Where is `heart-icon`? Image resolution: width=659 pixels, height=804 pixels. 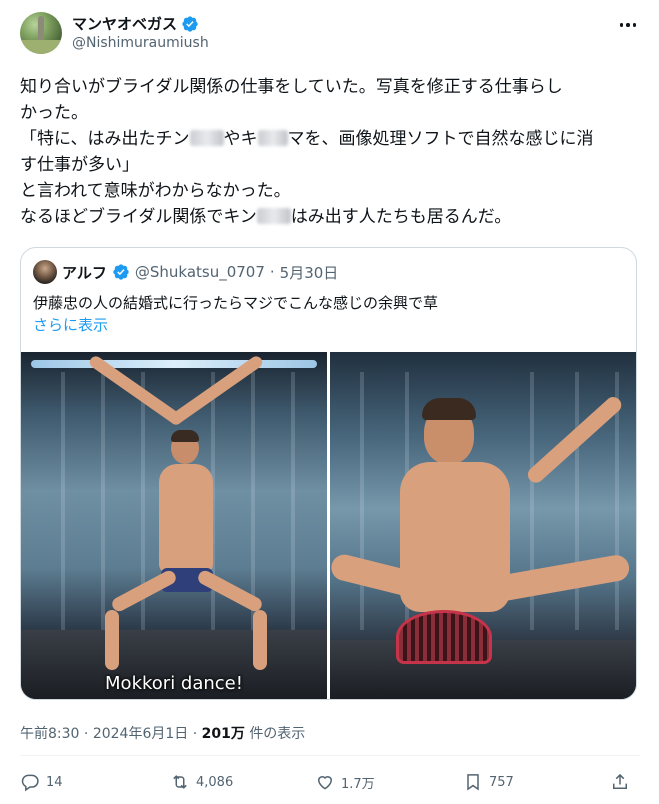
heart-icon is located at coordinates (325, 783).